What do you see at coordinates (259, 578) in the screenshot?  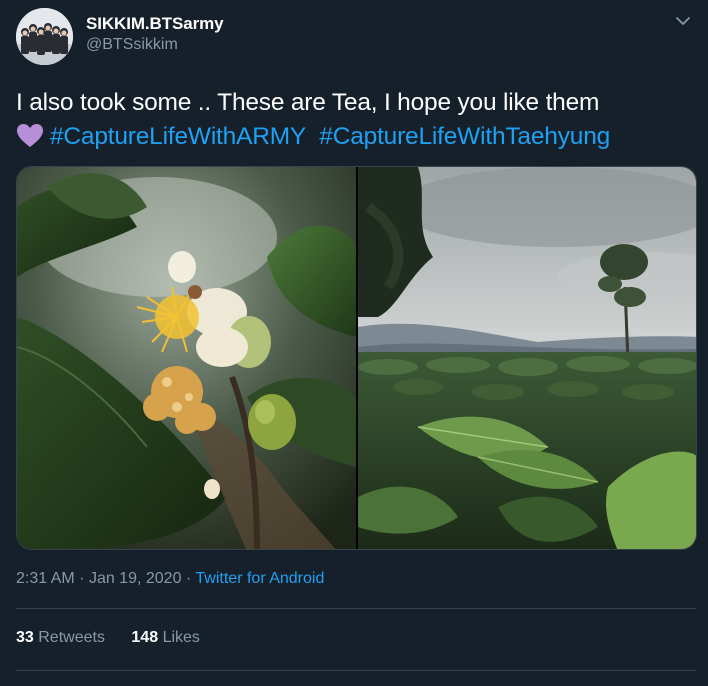 I see `tweet-source-link: Twitter for Android` at bounding box center [259, 578].